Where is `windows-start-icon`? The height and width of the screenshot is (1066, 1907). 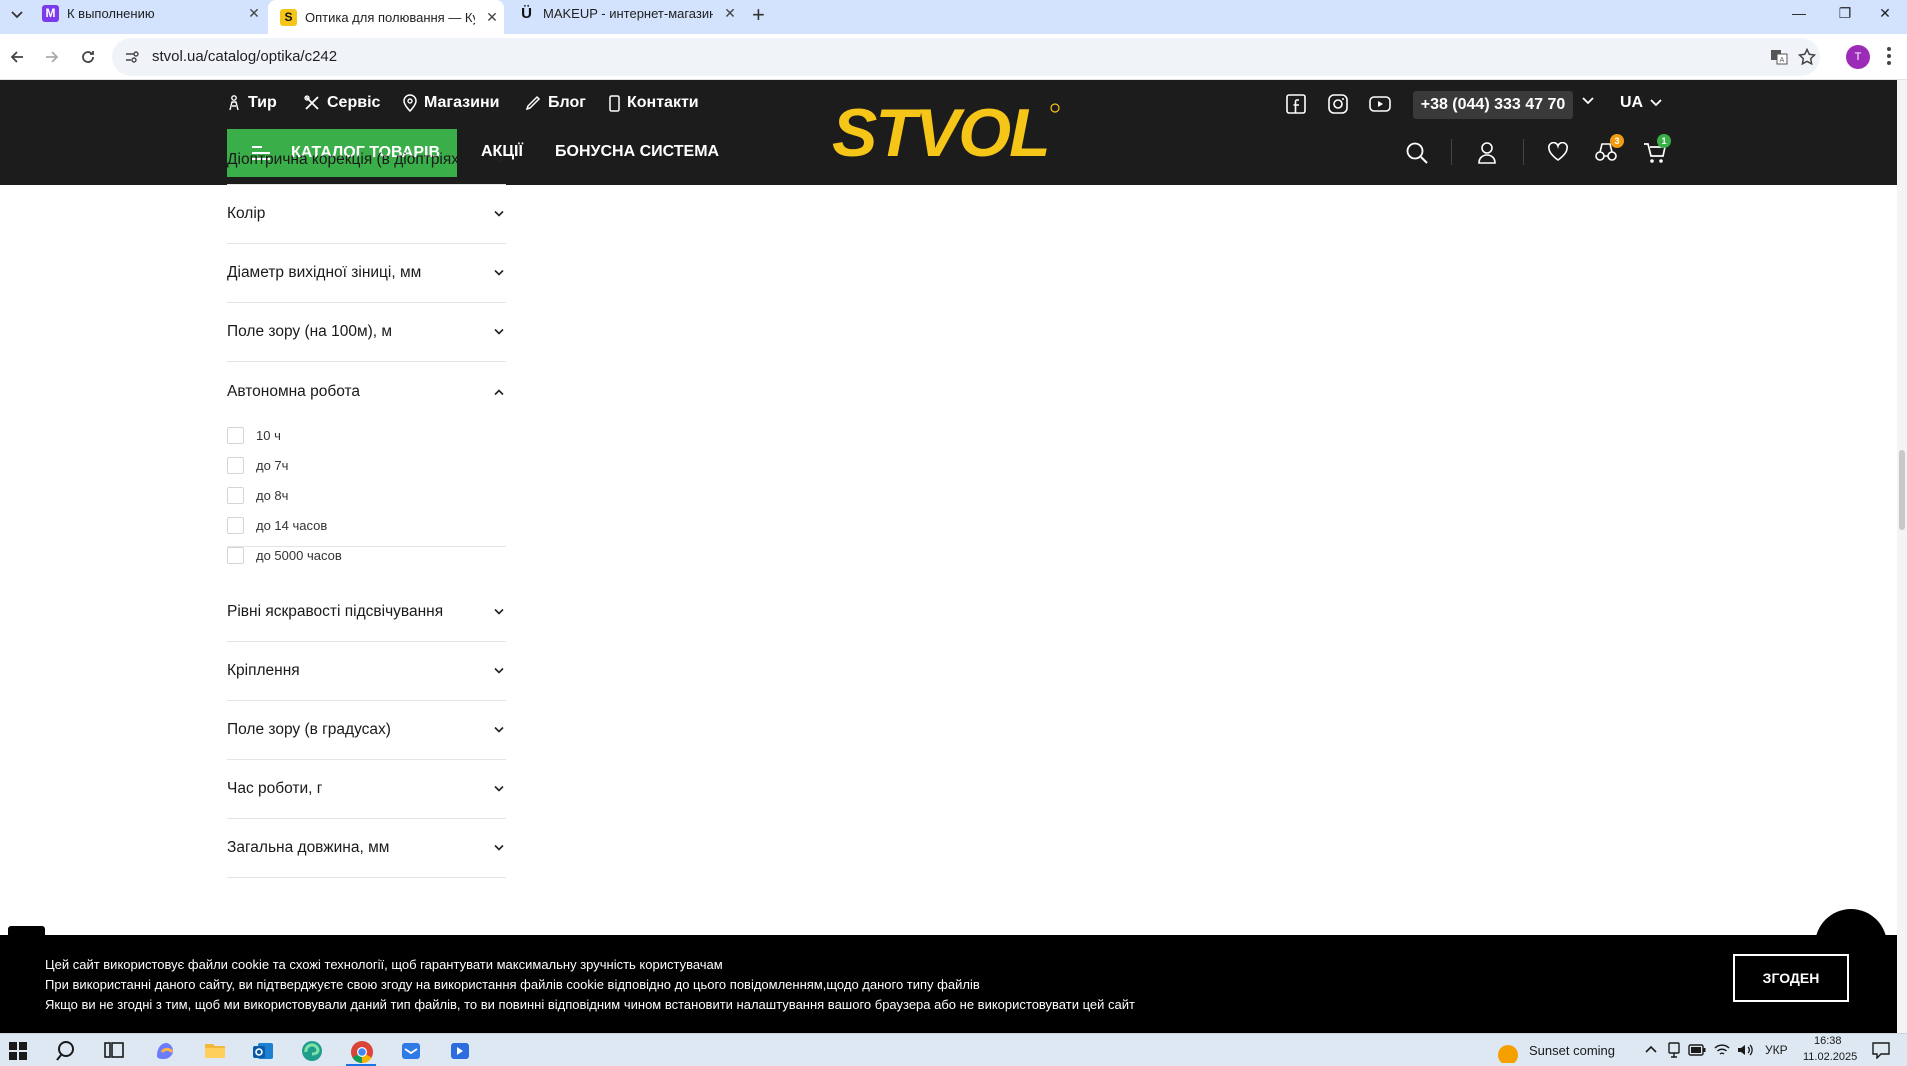
windows-start-icon is located at coordinates (18, 1051).